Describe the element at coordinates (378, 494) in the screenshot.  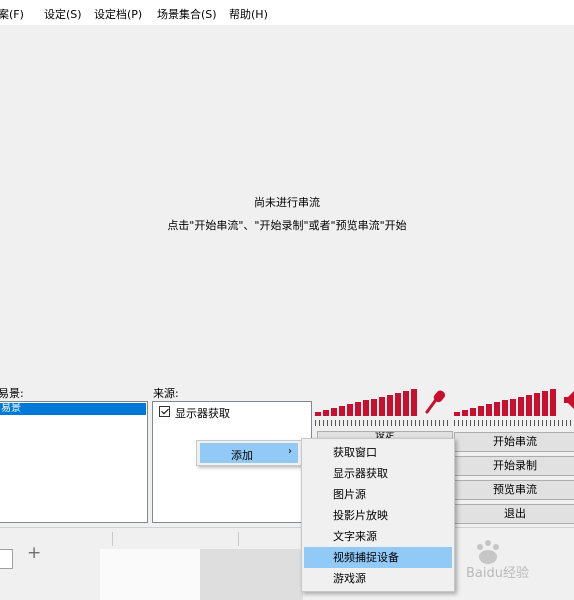
I see `menu-item-image-source: 图片源` at that location.